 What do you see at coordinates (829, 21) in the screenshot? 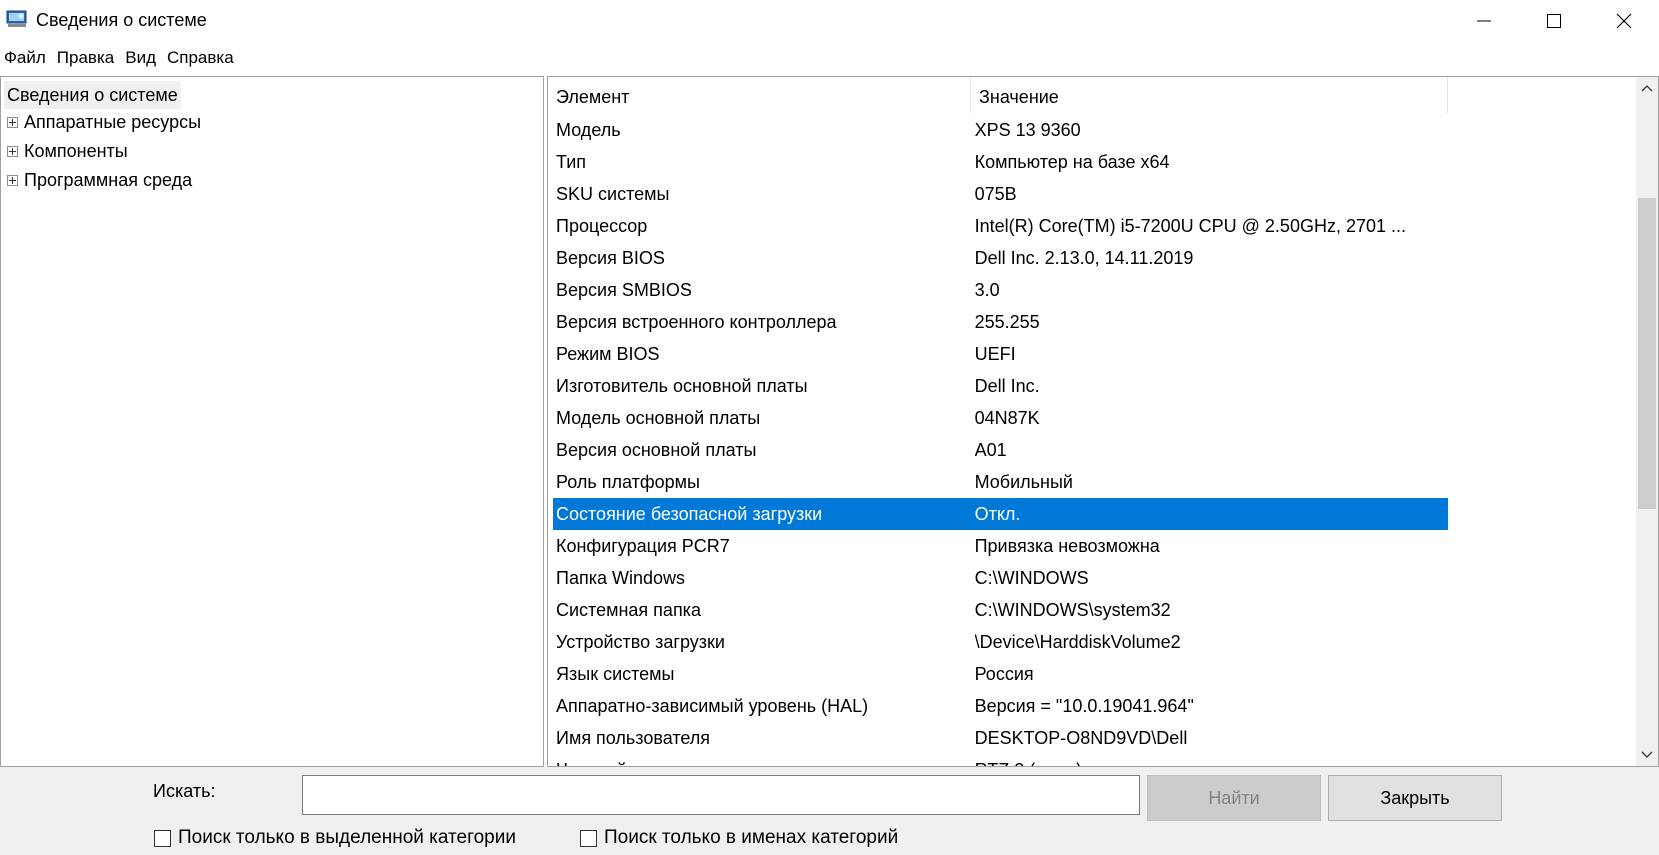
I see `title-bar: Сведения о системе` at bounding box center [829, 21].